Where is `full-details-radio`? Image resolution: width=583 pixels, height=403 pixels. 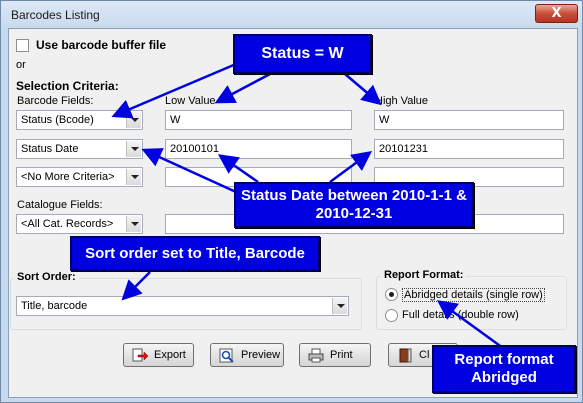 full-details-radio is located at coordinates (391, 315).